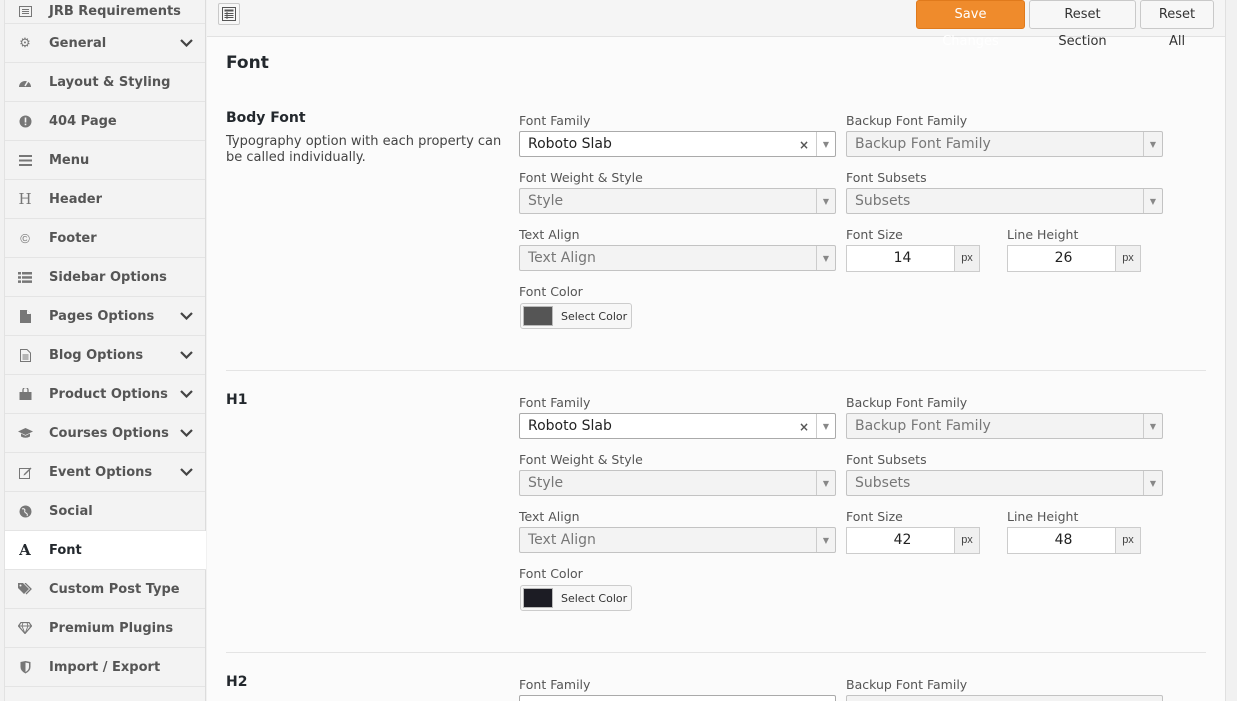 The image size is (1237, 701). I want to click on sidebar-item-404-page: 404 Page, so click(105, 121).